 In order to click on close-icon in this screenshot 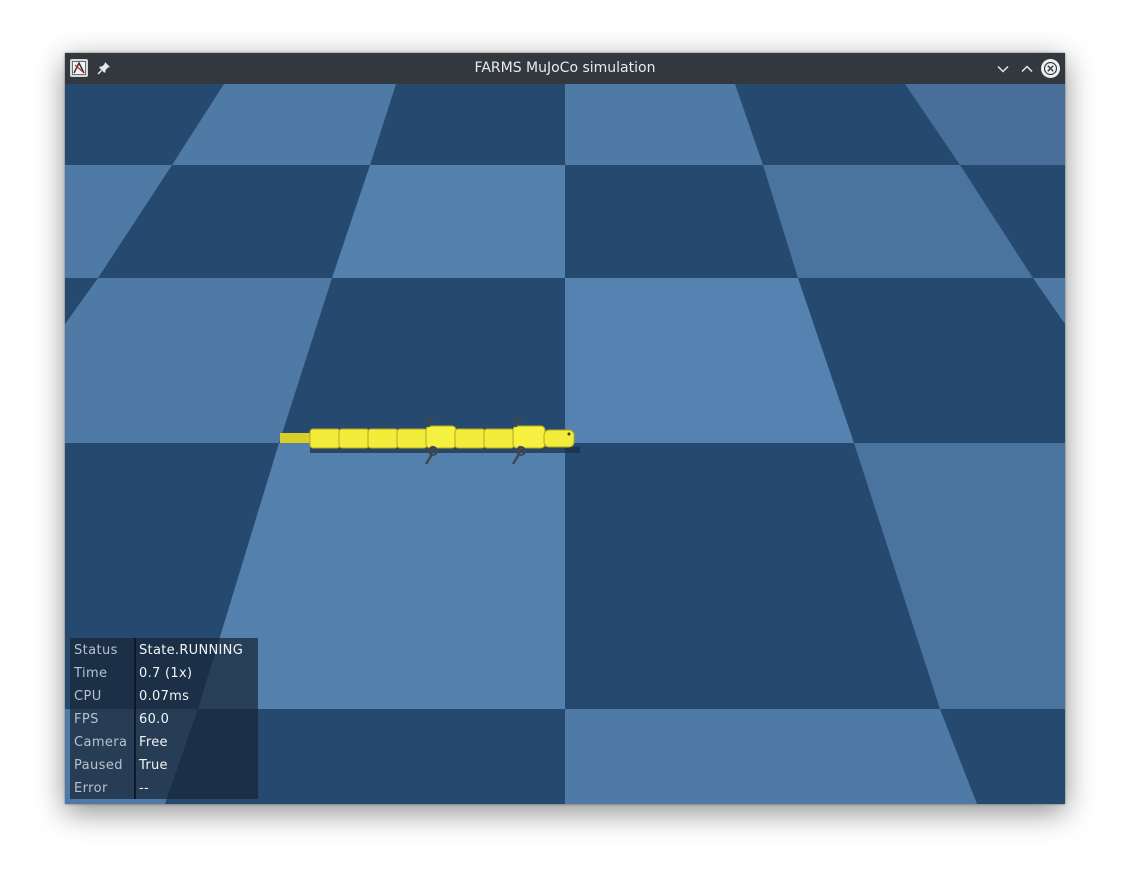, I will do `click(1050, 68)`.